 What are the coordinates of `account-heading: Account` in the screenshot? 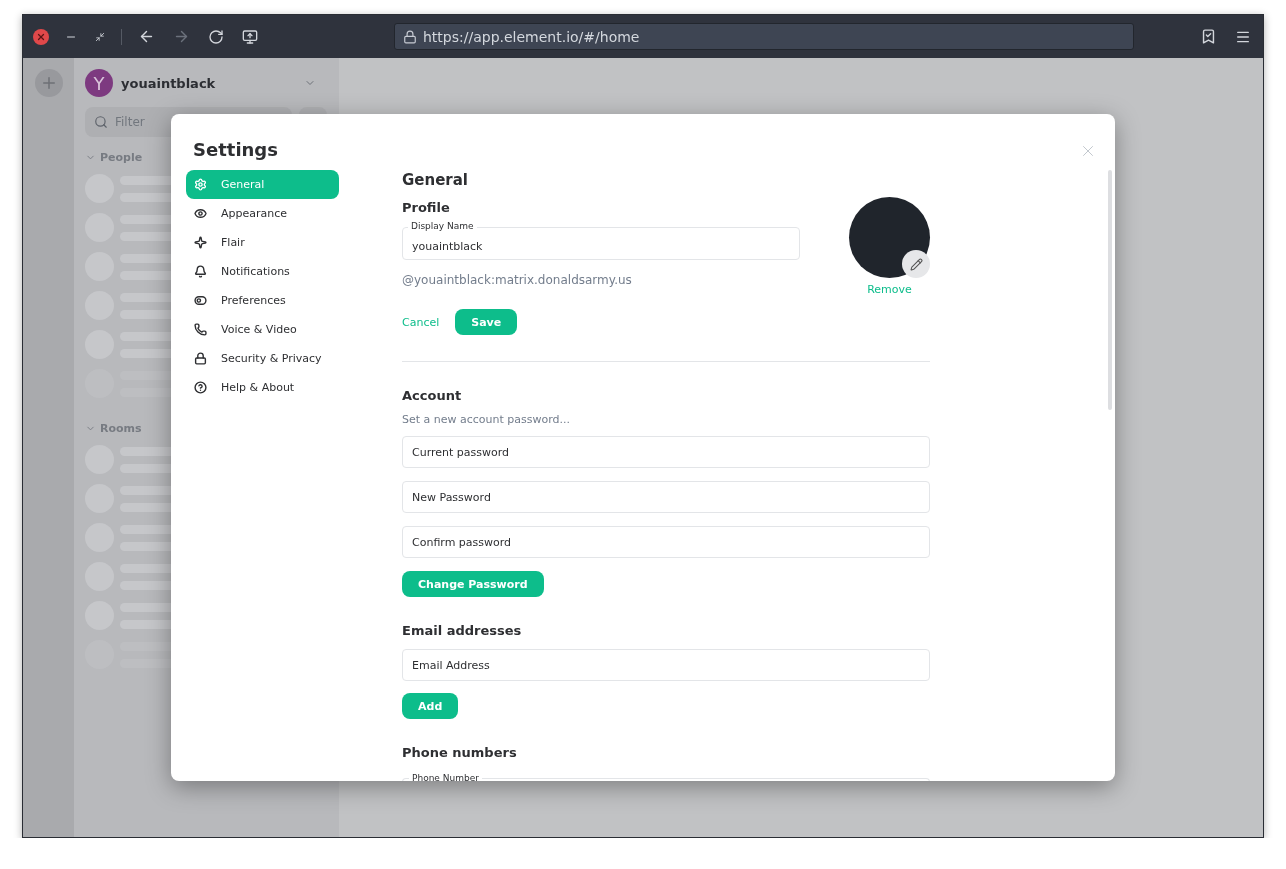 It's located at (432, 395).